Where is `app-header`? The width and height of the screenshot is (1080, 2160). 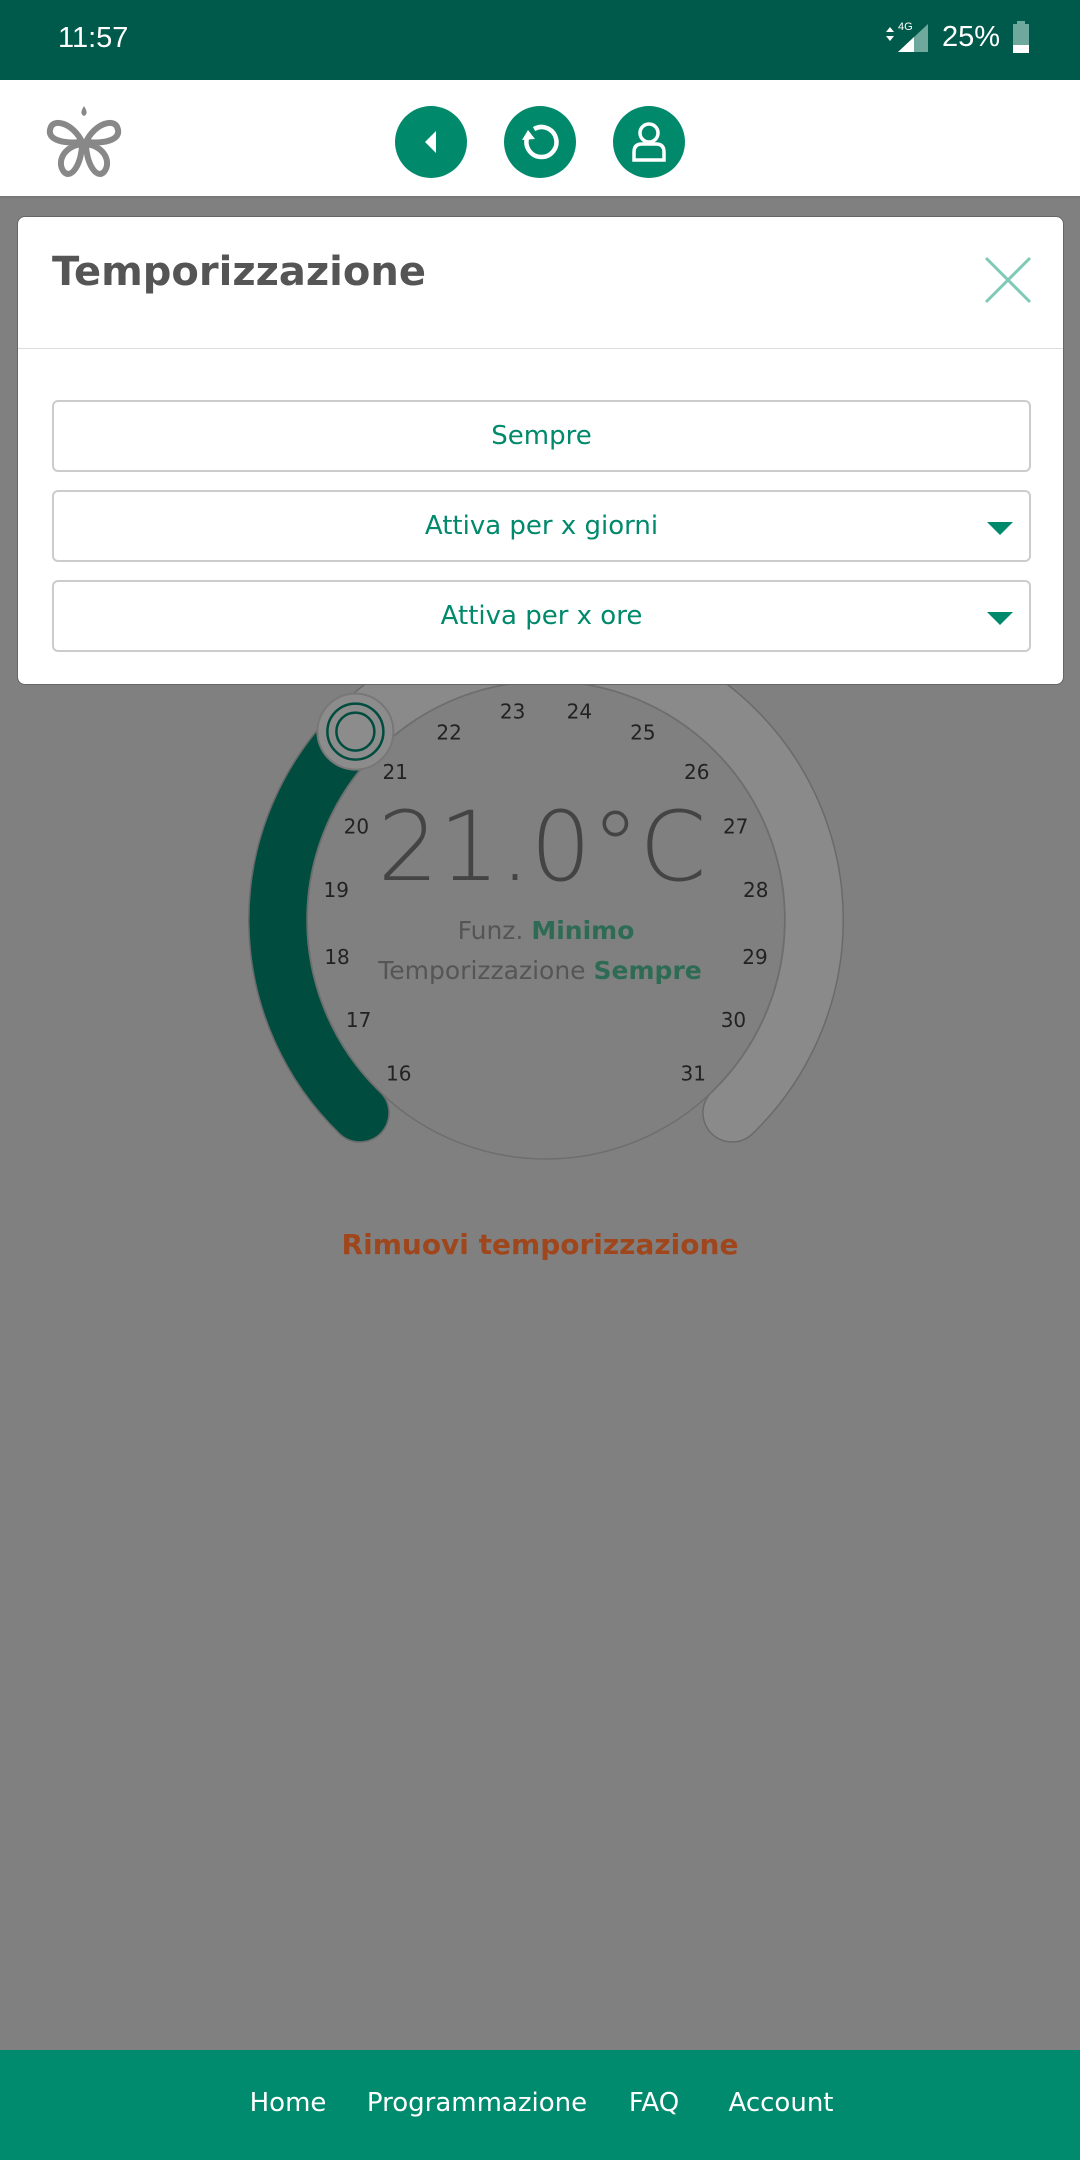 app-header is located at coordinates (540, 139).